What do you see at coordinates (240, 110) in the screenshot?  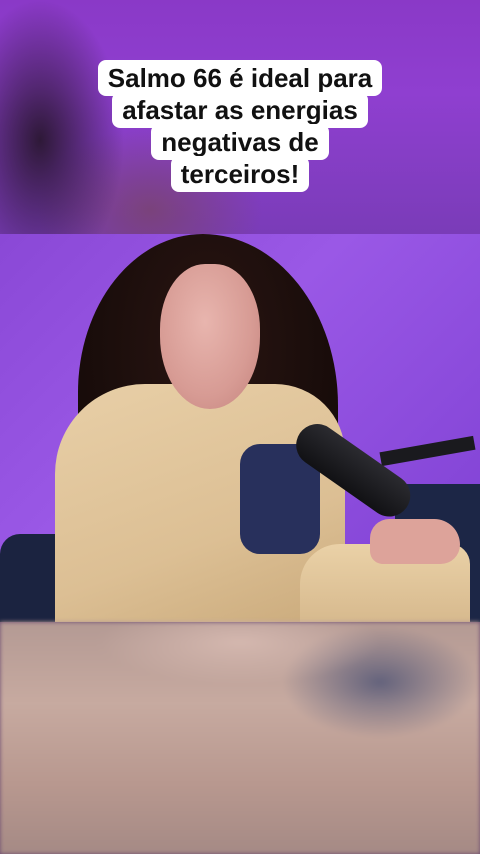 I see `caption-line-2: afastar as energias` at bounding box center [240, 110].